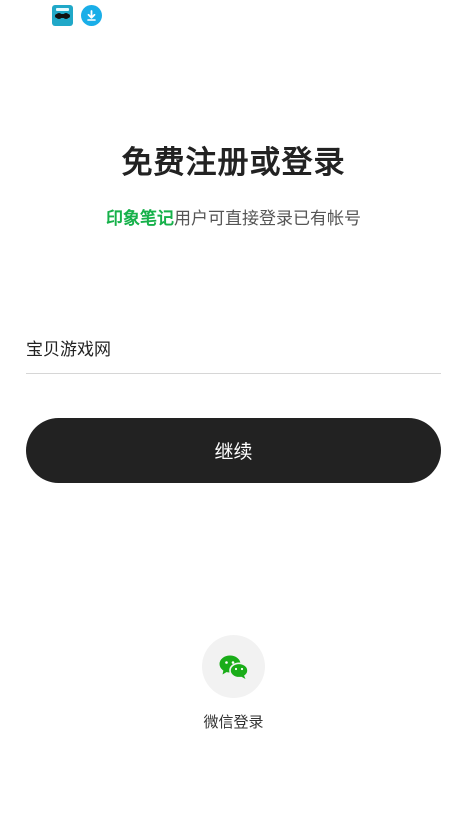  I want to click on brand-name: 印象笔记, so click(140, 219).